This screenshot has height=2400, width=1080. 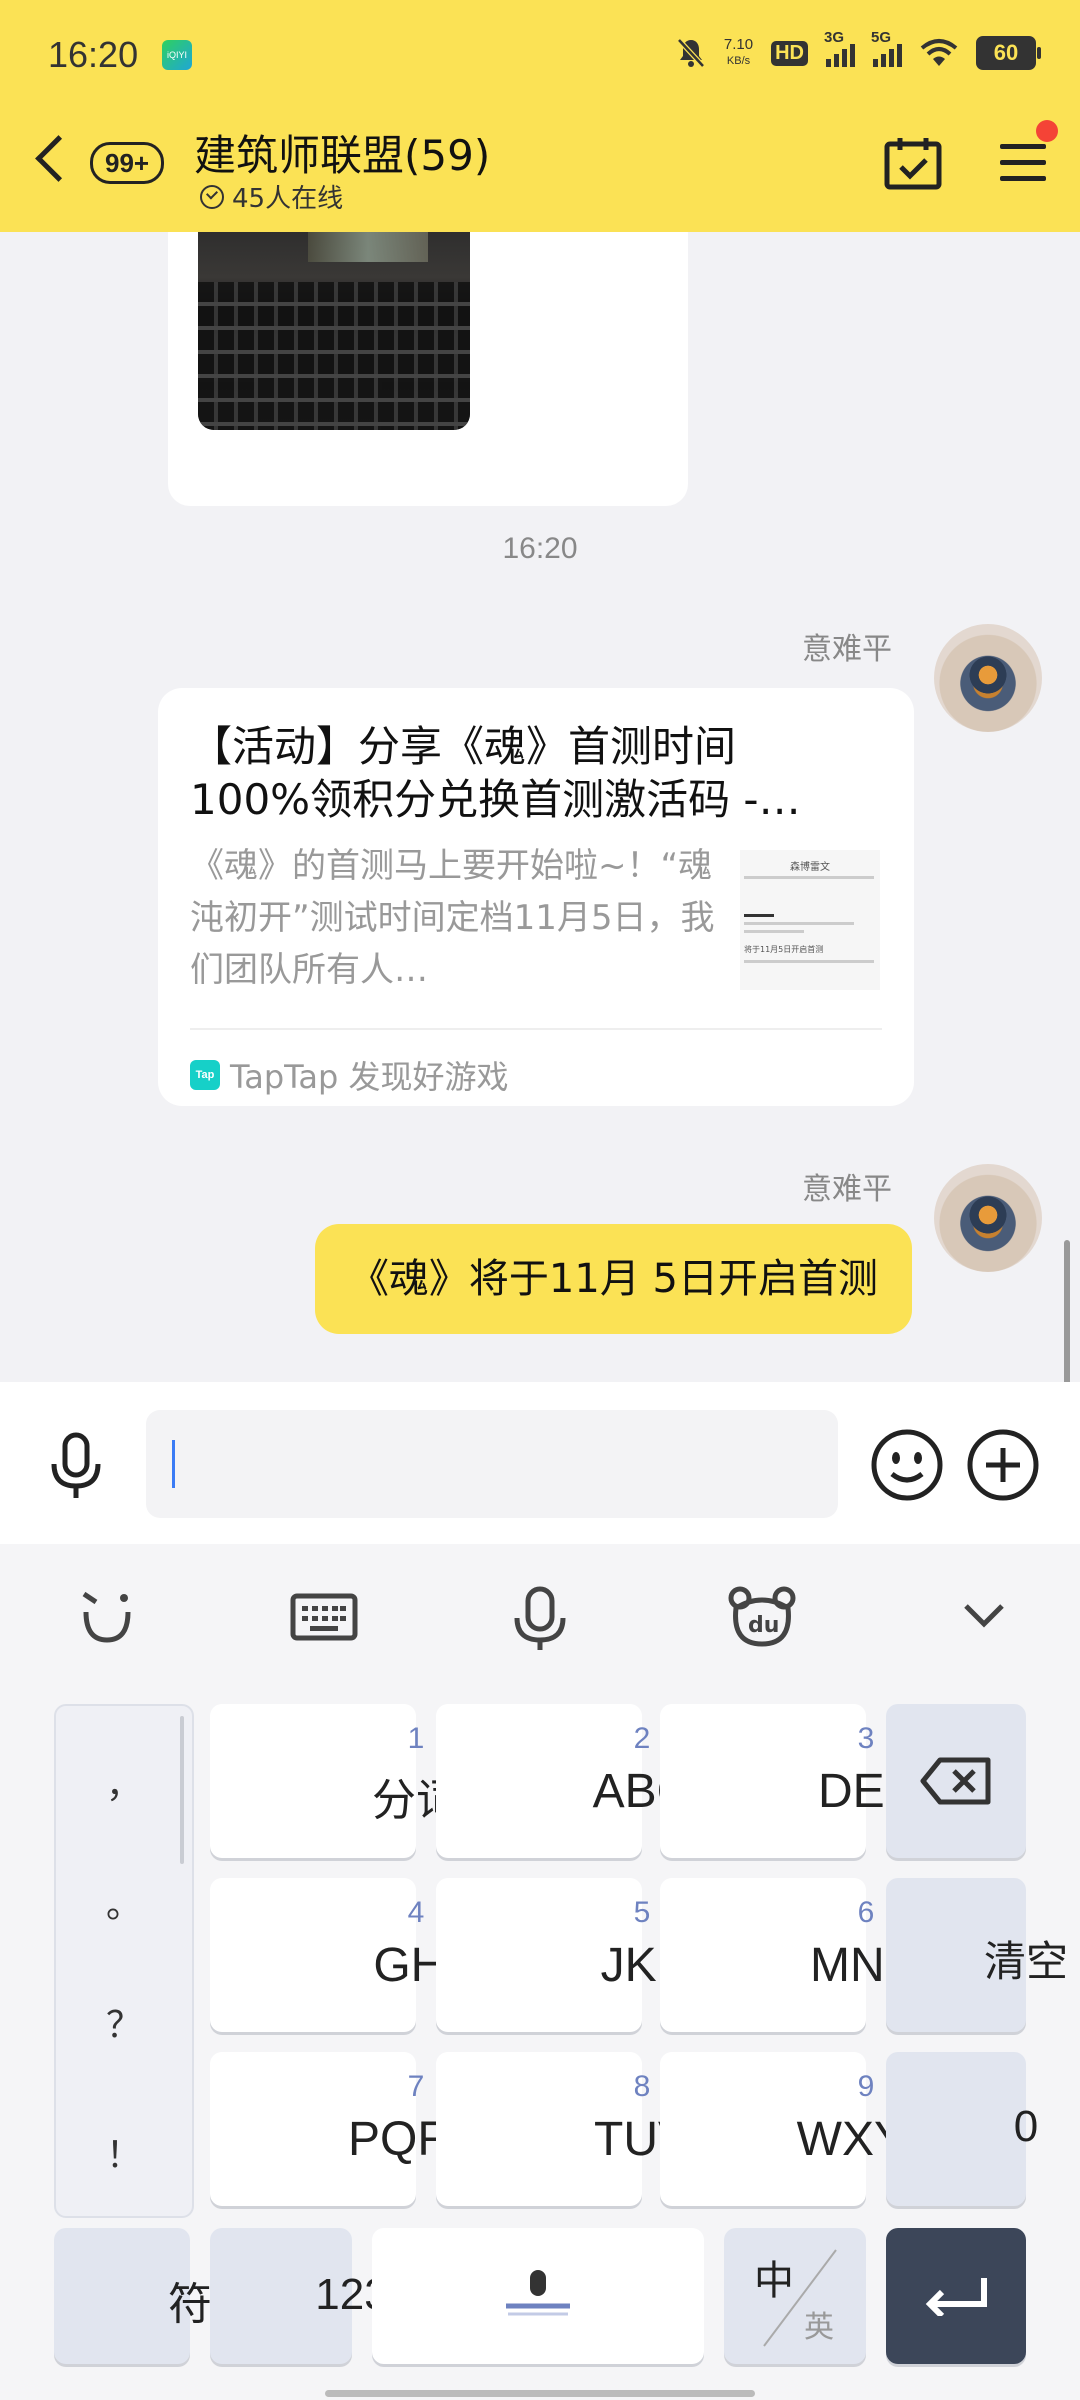 I want to click on home-indicator, so click(x=540, y=2393).